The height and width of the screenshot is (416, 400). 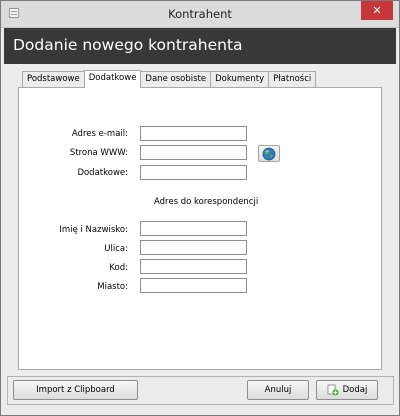 What do you see at coordinates (193, 228) in the screenshot?
I see `name-field` at bounding box center [193, 228].